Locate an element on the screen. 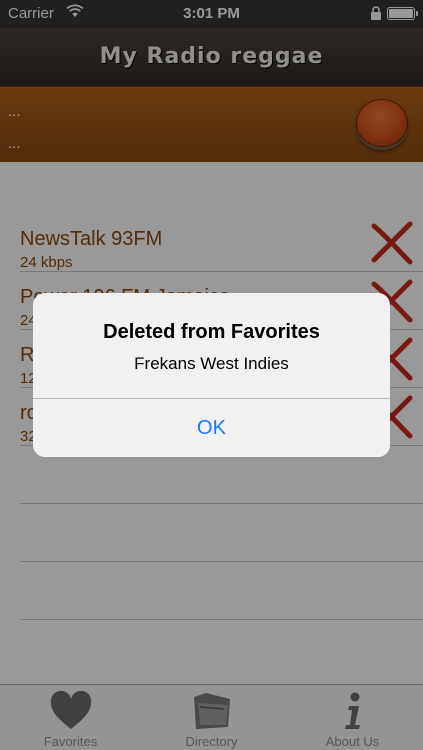  ok-button: OK is located at coordinates (211, 428).